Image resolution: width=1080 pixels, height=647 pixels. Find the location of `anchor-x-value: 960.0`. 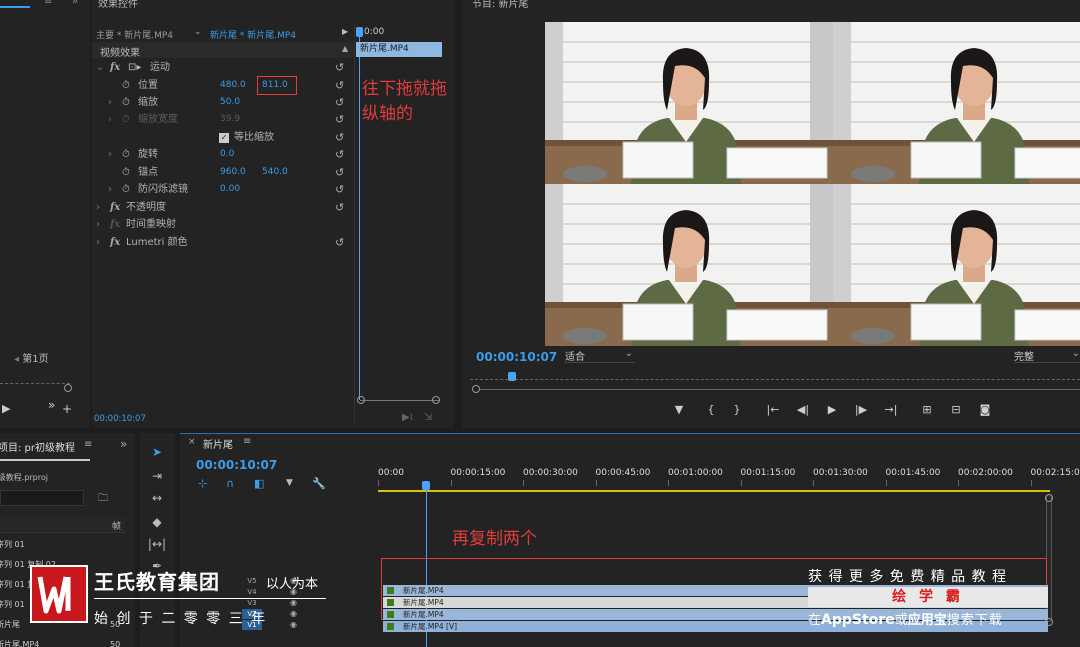

anchor-x-value: 960.0 is located at coordinates (233, 172).